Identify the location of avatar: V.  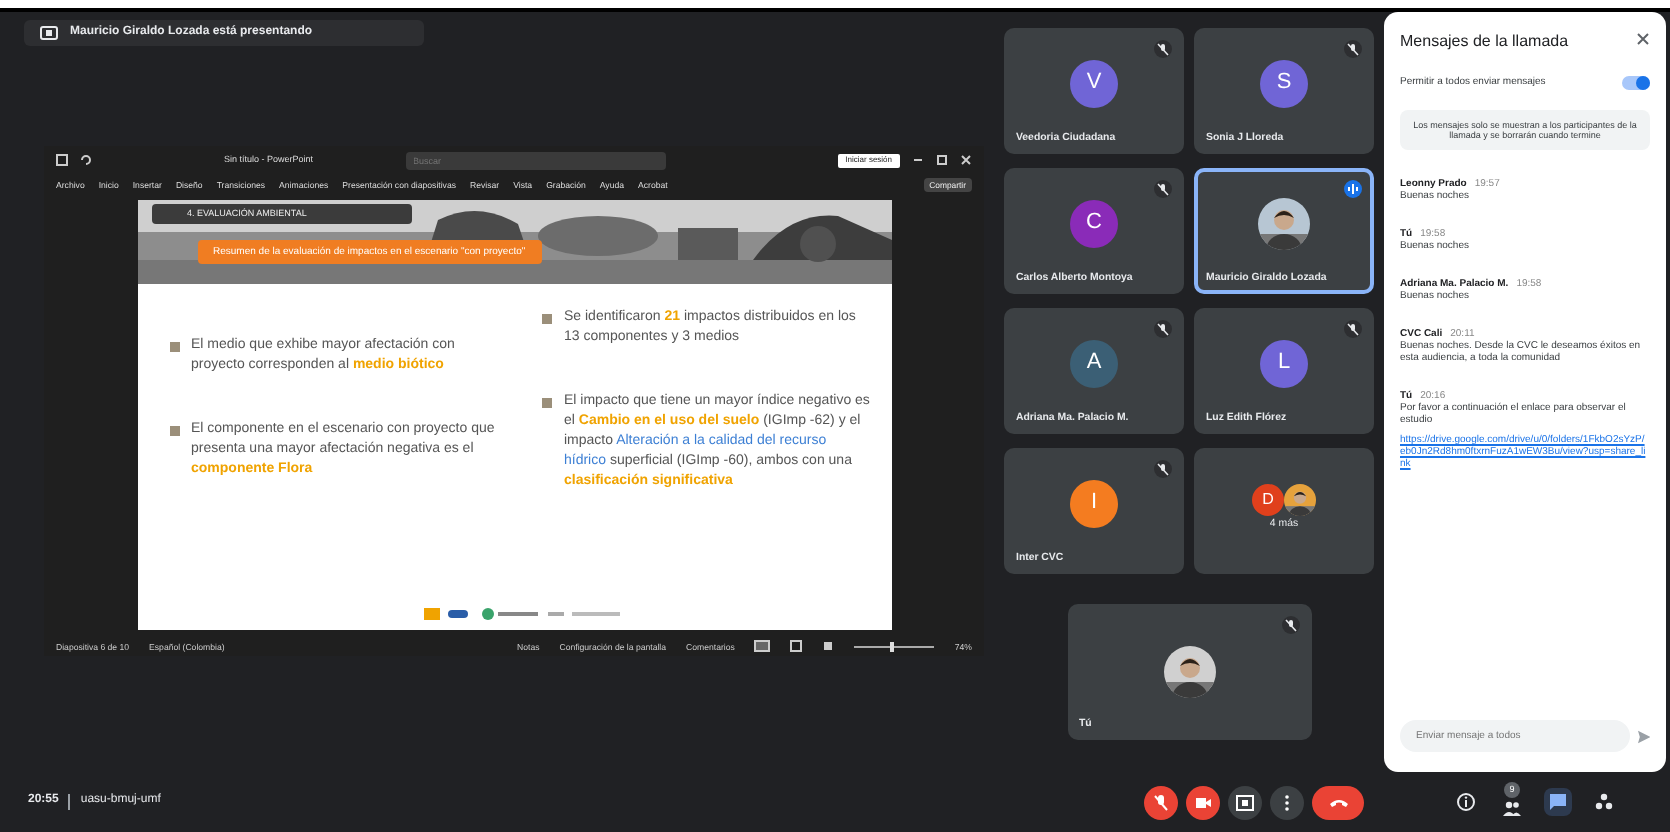
(1094, 83).